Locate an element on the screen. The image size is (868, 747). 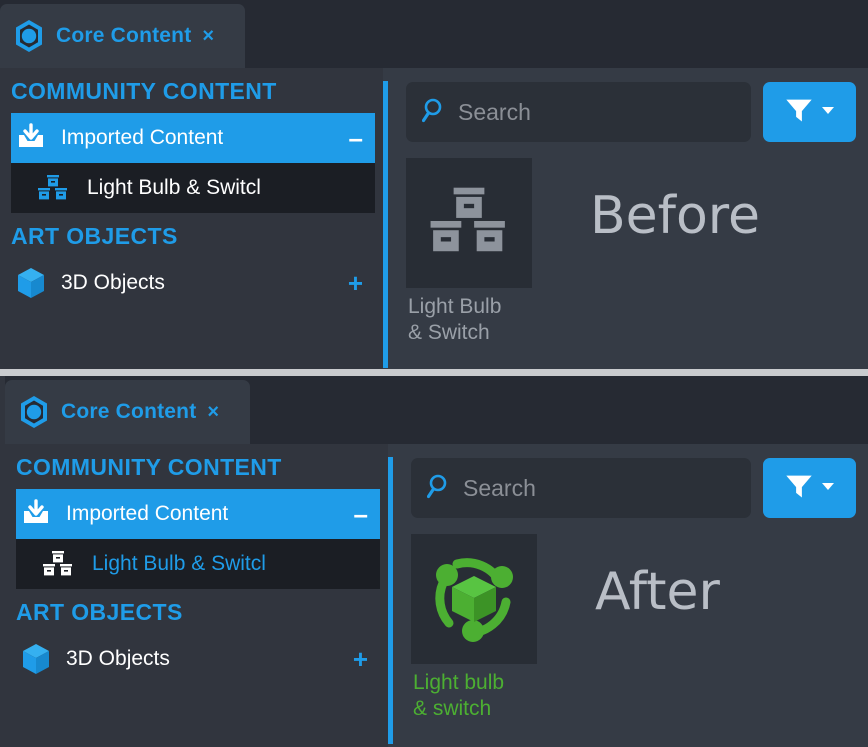
before-asset-caption: Light Bulb & Switch is located at coordinates (471, 320).